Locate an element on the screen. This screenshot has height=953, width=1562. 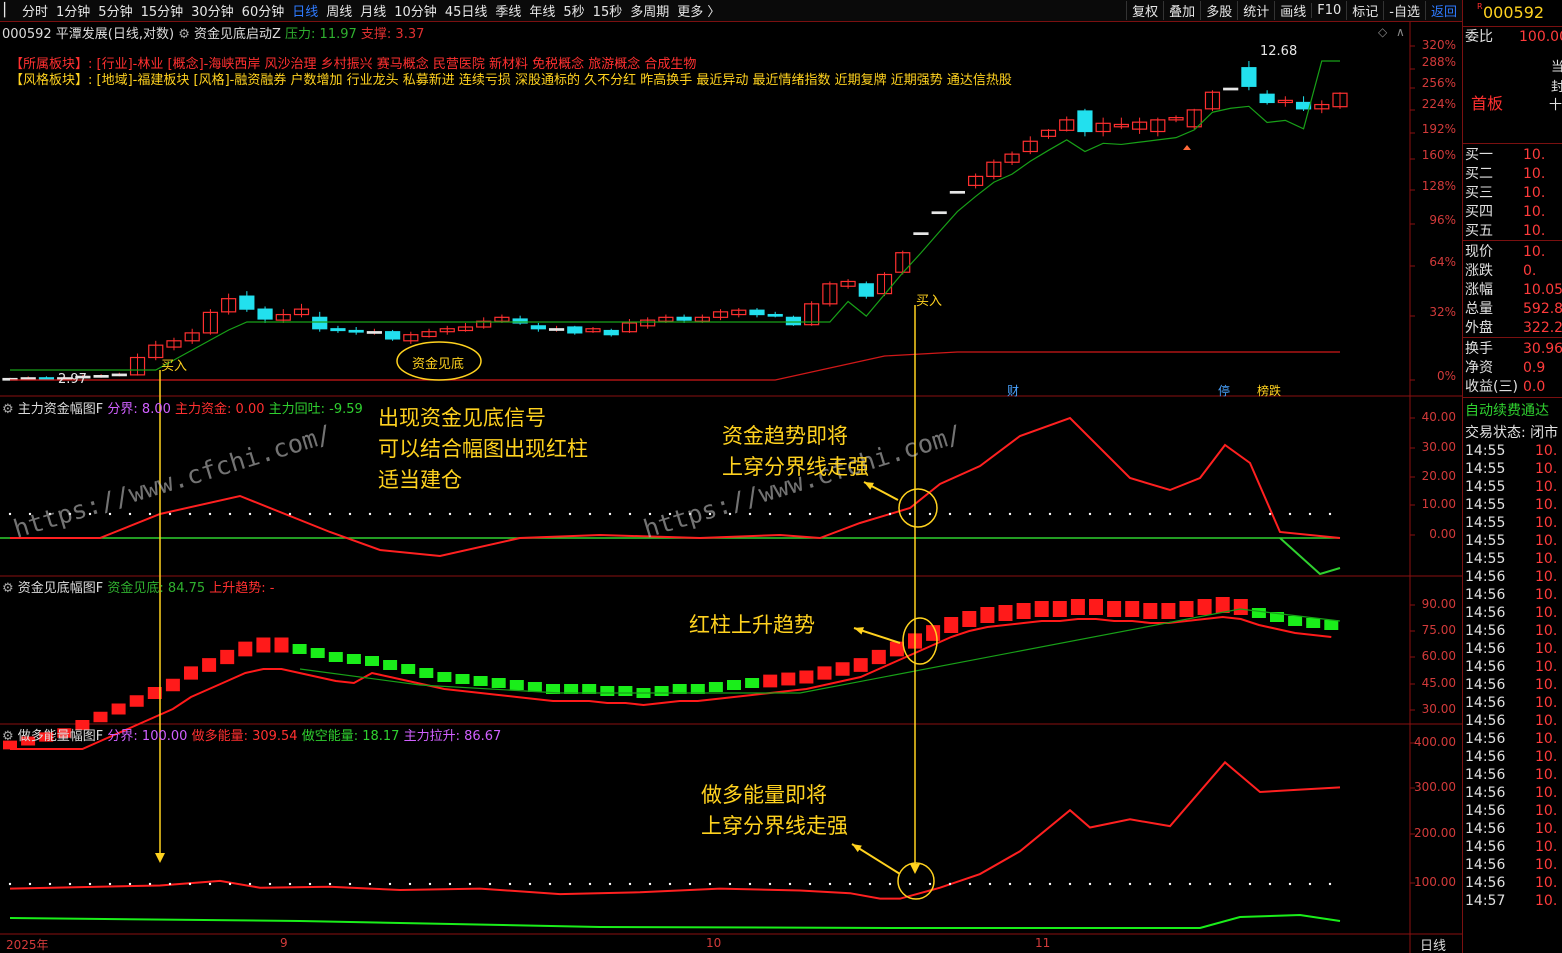
stats2-row: 收益(三) 0.0 is located at coordinates (1512, 387).